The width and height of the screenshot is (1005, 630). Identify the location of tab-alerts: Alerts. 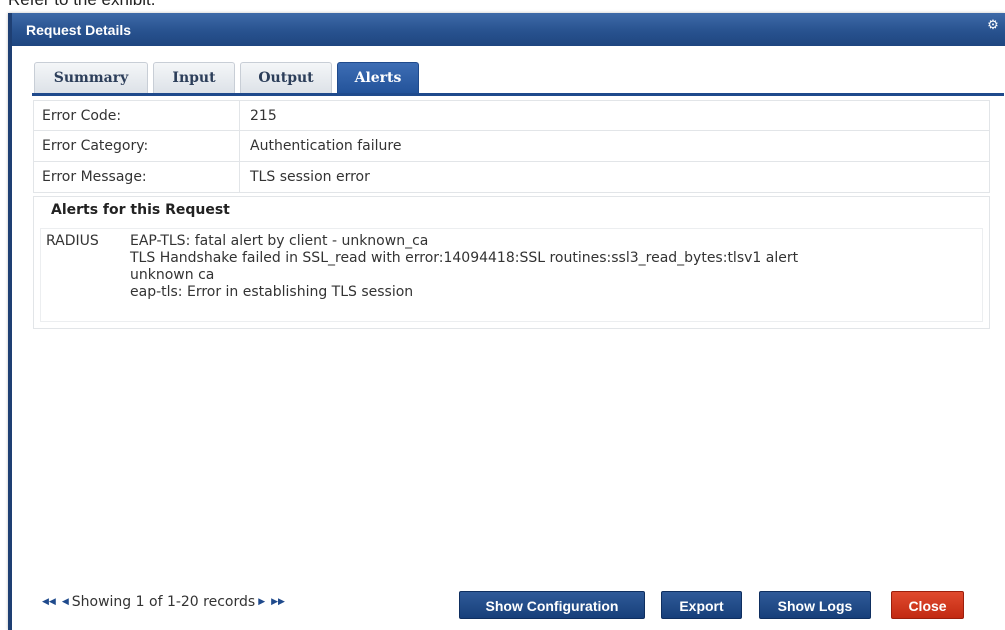
(378, 77).